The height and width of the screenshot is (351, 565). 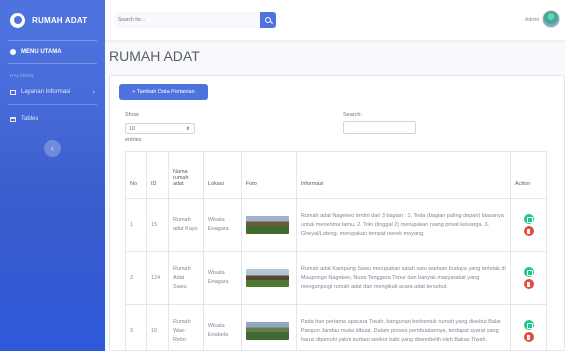 I want to click on add-data-button: + Tambah Data Pertanian, so click(x=163, y=92).